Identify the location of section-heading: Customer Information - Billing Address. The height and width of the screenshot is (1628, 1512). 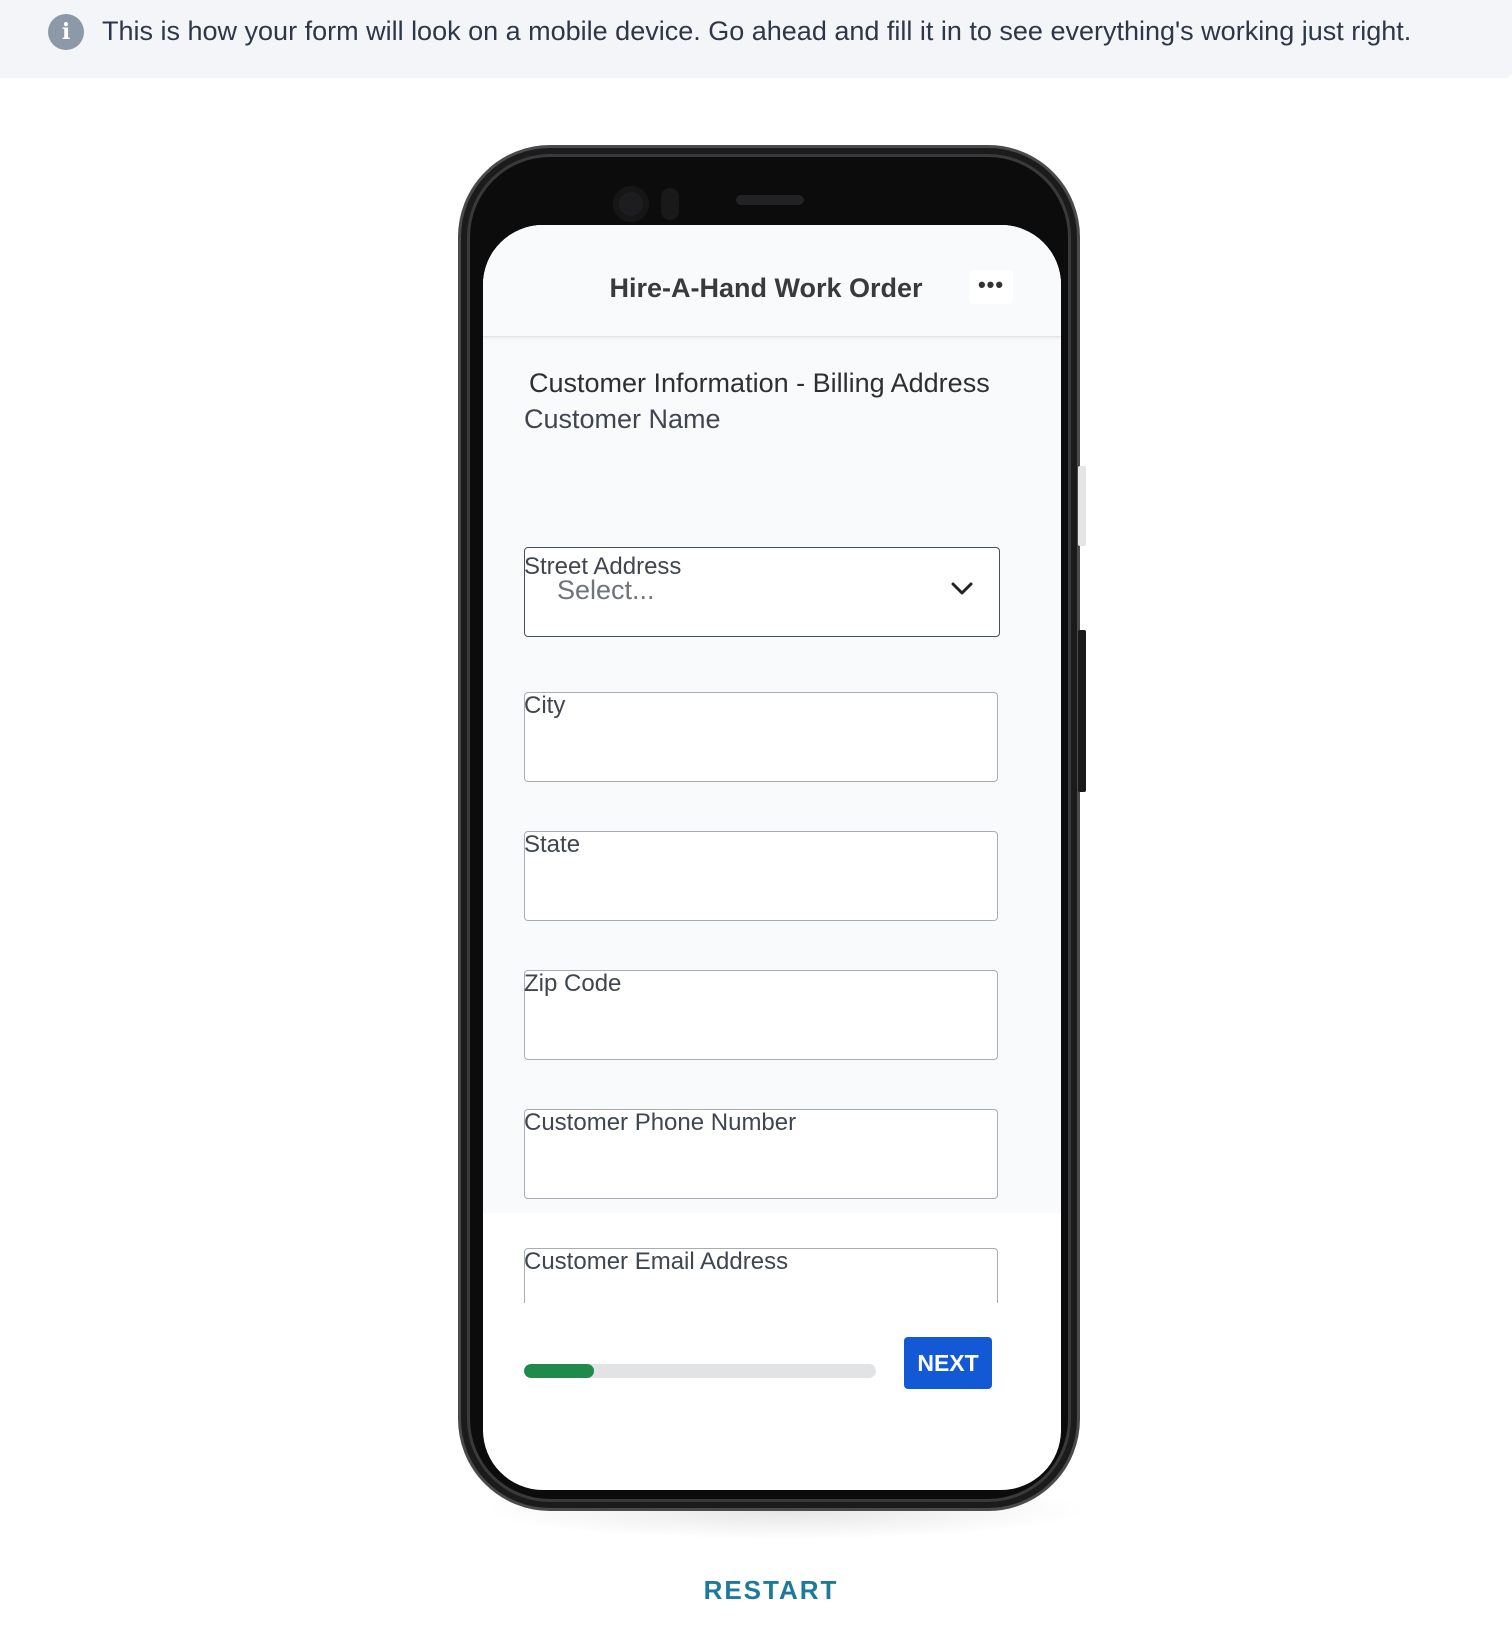
(759, 383).